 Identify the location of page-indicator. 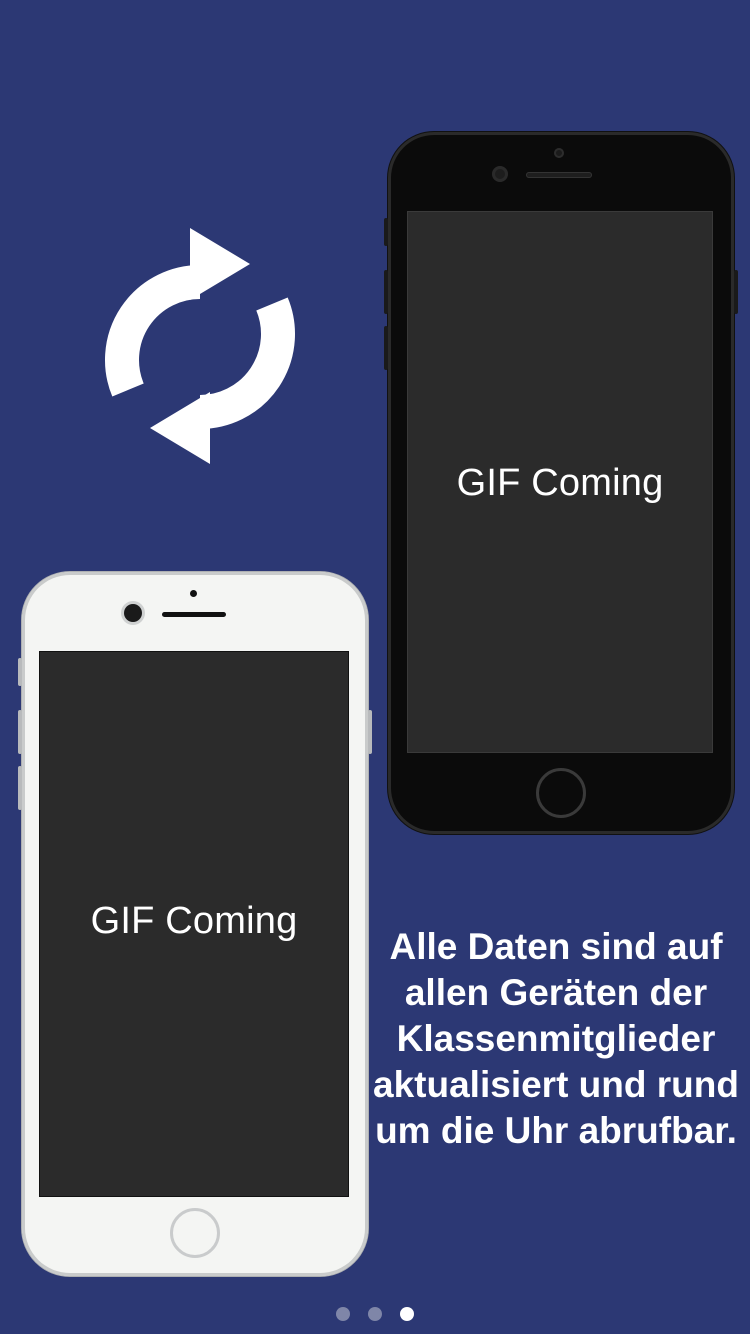
(375, 1314).